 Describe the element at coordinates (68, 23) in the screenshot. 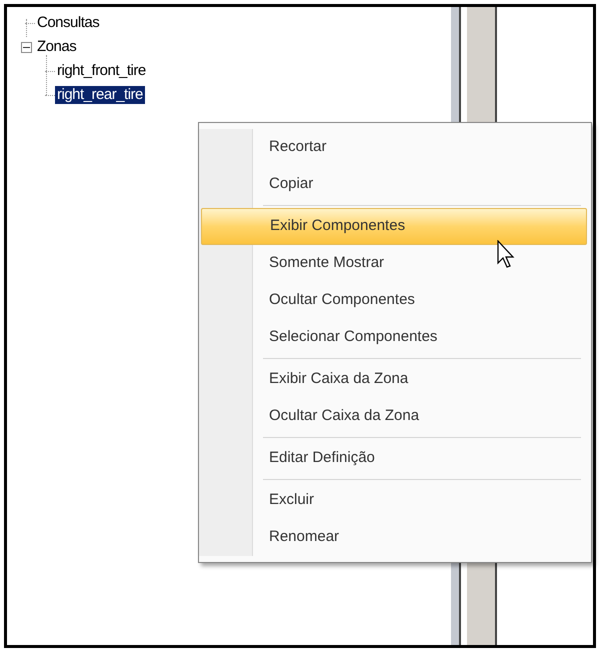

I see `tree-item: Consultas` at that location.